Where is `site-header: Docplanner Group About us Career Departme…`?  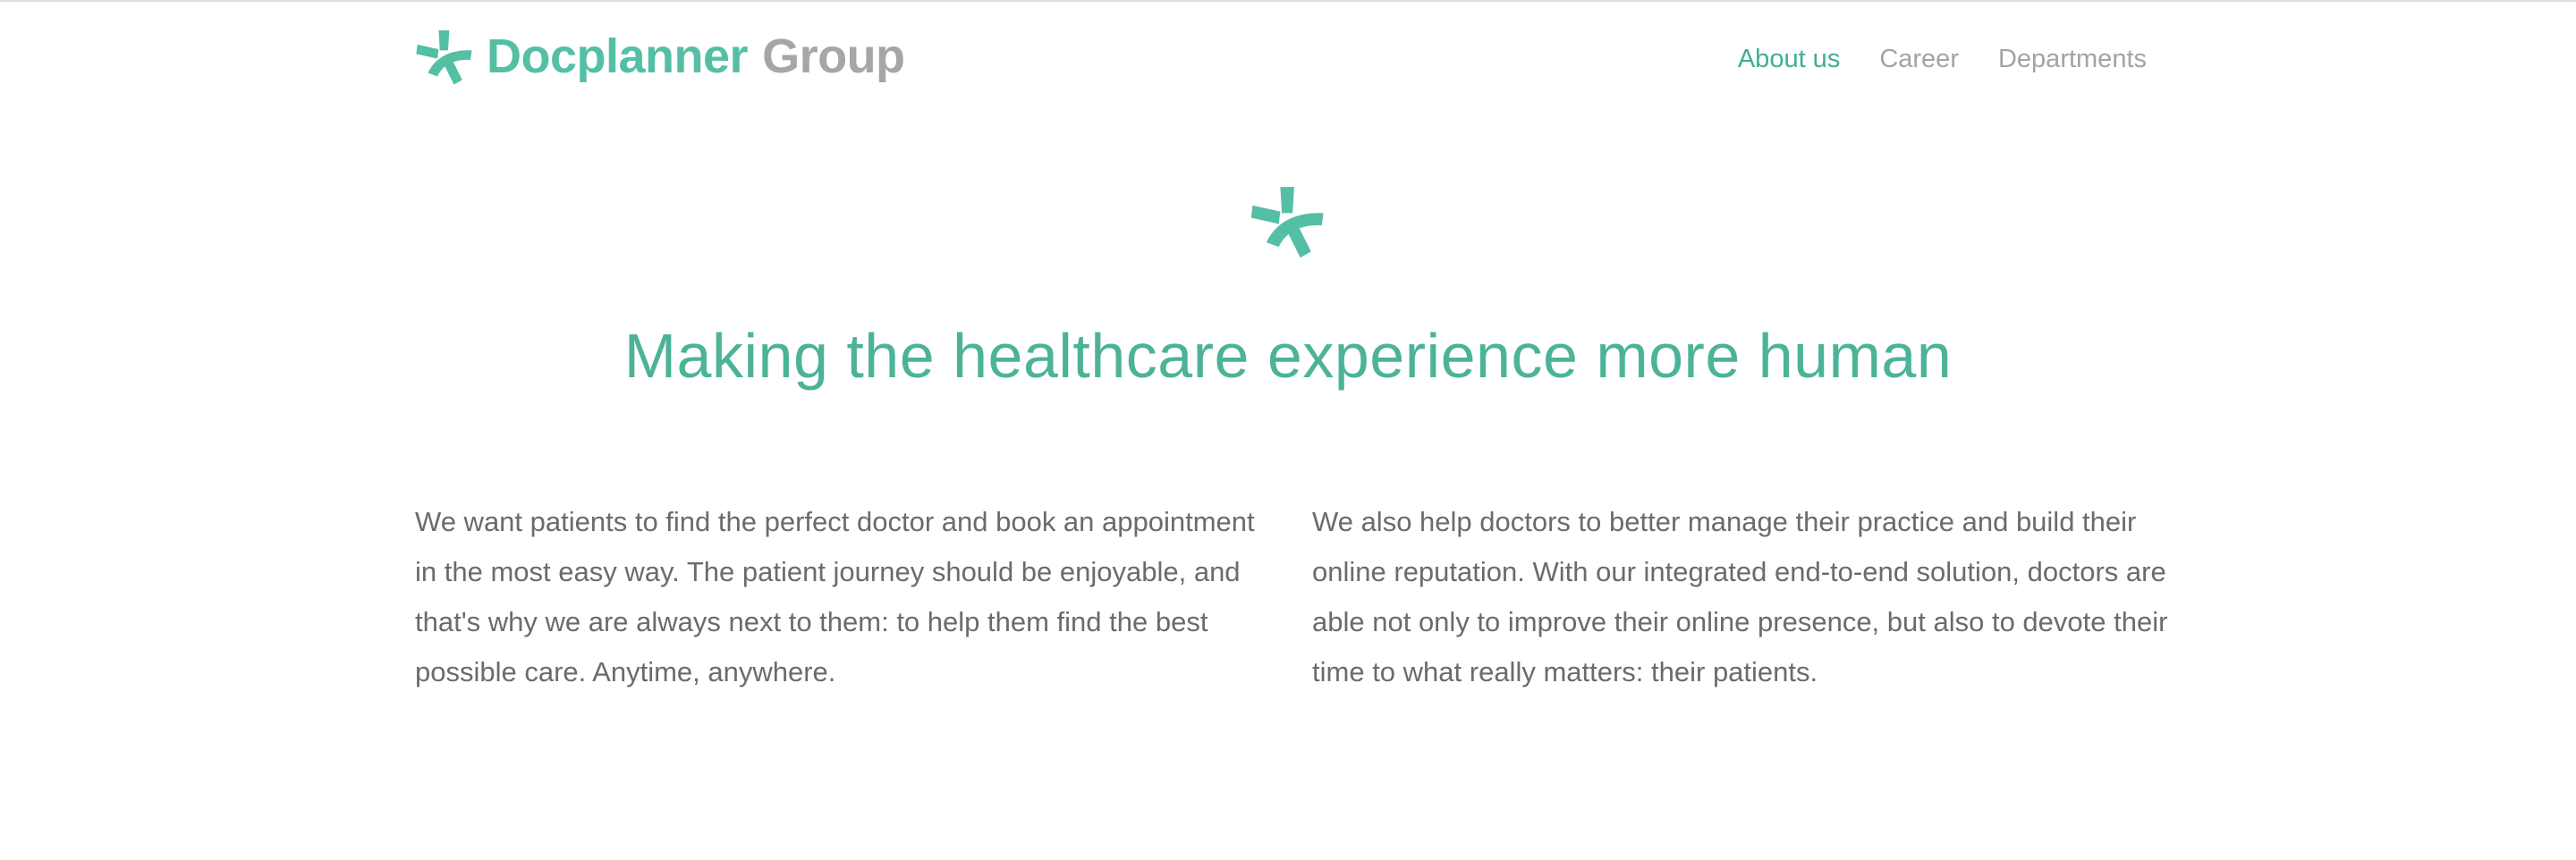 site-header: Docplanner Group About us Career Departme… is located at coordinates (1281, 61).